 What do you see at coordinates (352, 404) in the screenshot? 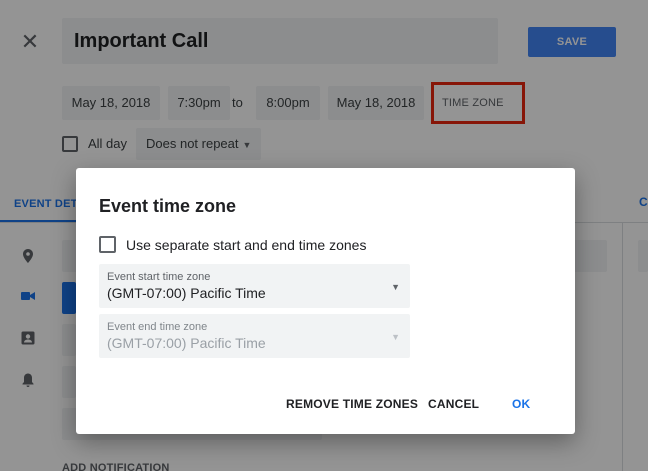
I see `remove-time-zones-button: REMOVE TIME ZONES` at bounding box center [352, 404].